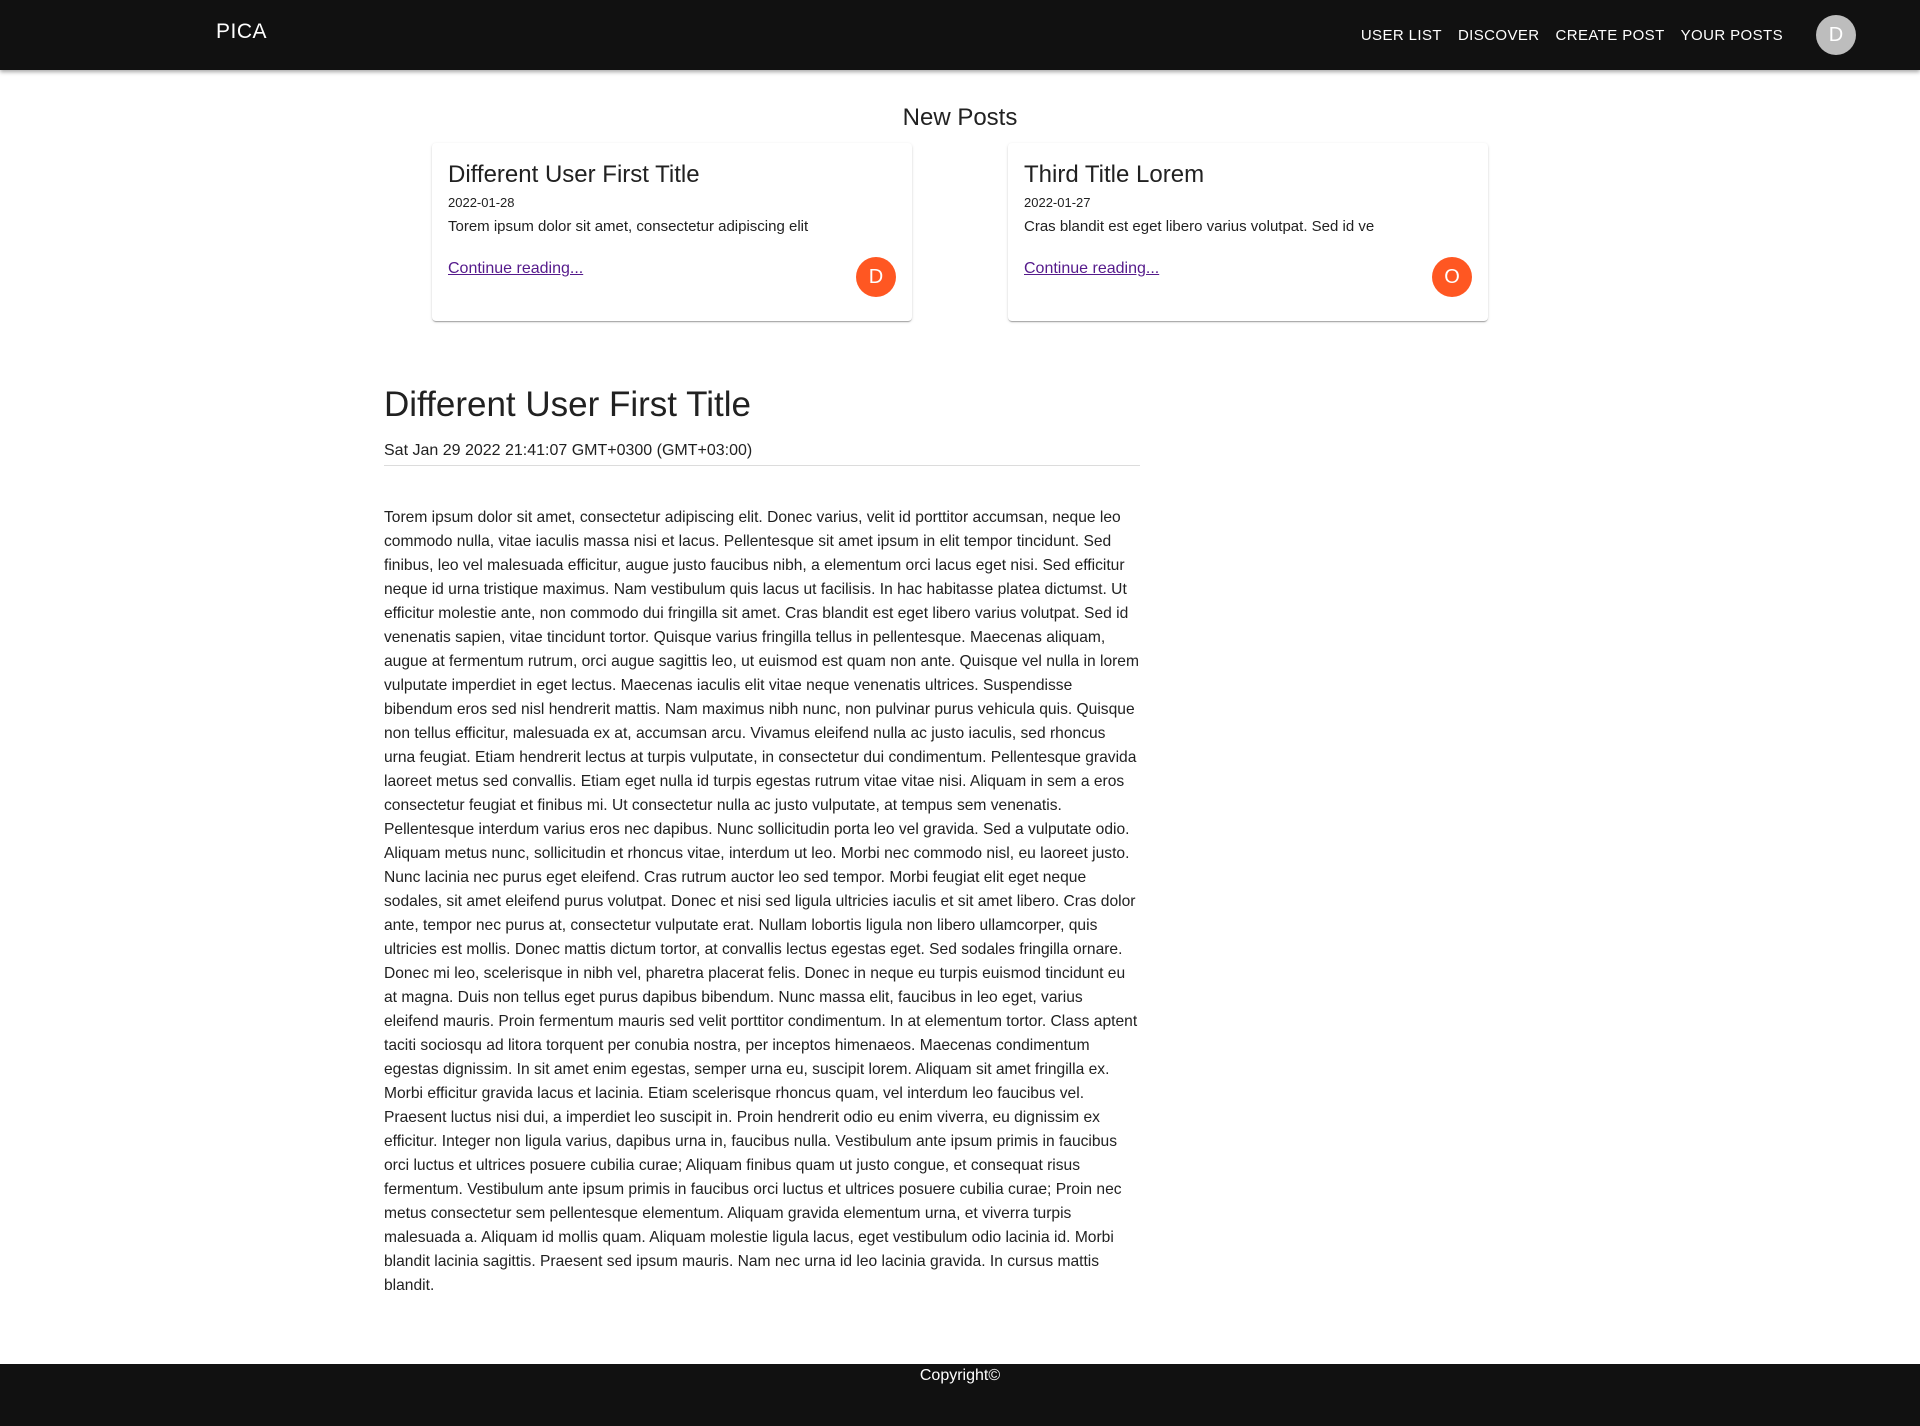 Image resolution: width=1920 pixels, height=1426 pixels. Describe the element at coordinates (241, 32) in the screenshot. I see `brand-logo: PICA` at that location.